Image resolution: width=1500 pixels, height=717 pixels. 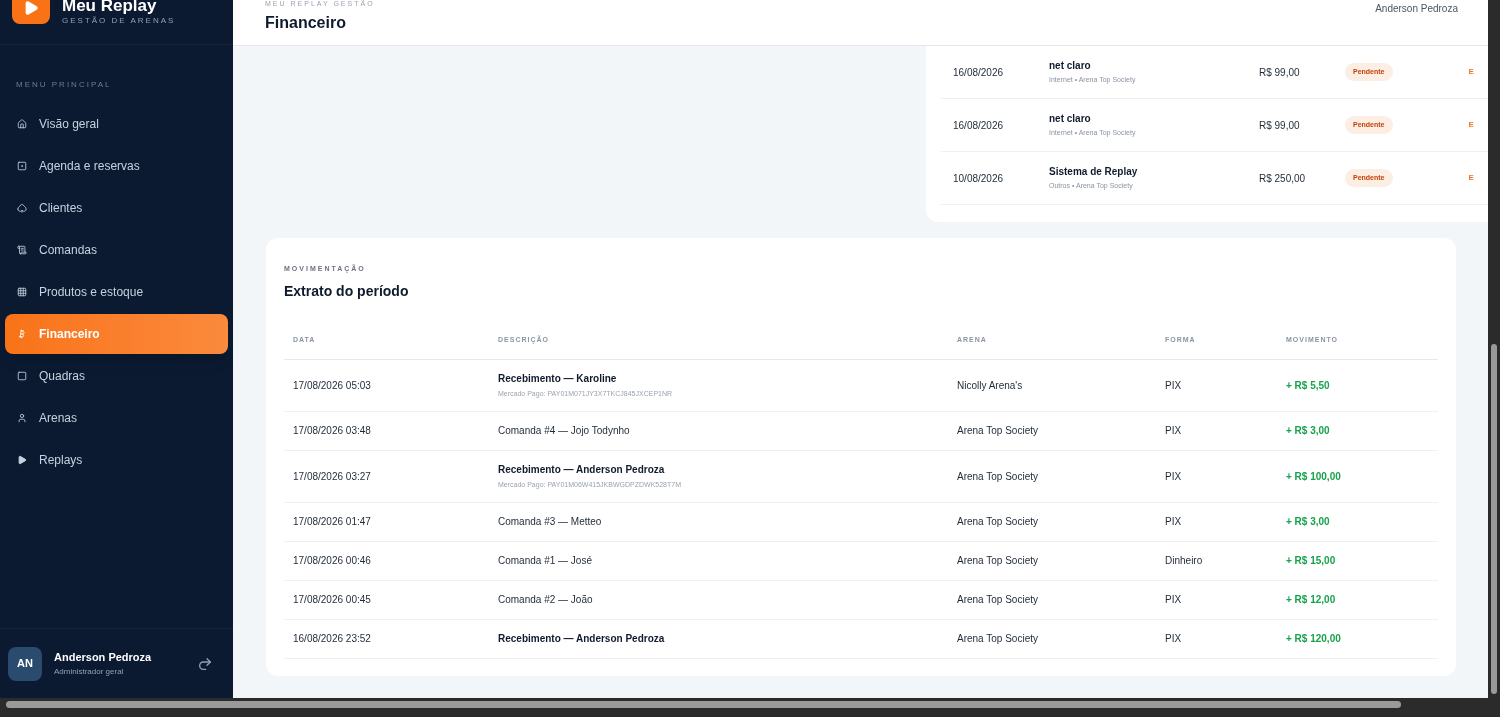 What do you see at coordinates (116, 208) in the screenshot?
I see `nav-item: Clientes` at bounding box center [116, 208].